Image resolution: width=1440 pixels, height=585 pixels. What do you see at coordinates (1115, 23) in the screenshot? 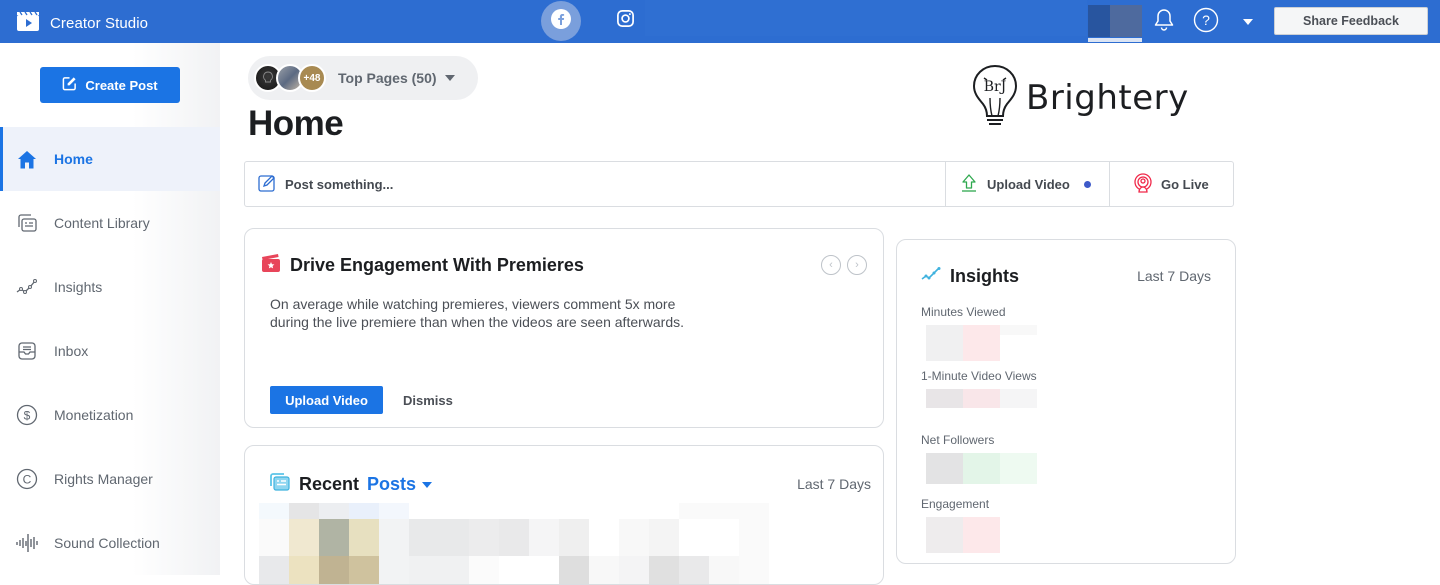
I see `user-avatar` at bounding box center [1115, 23].